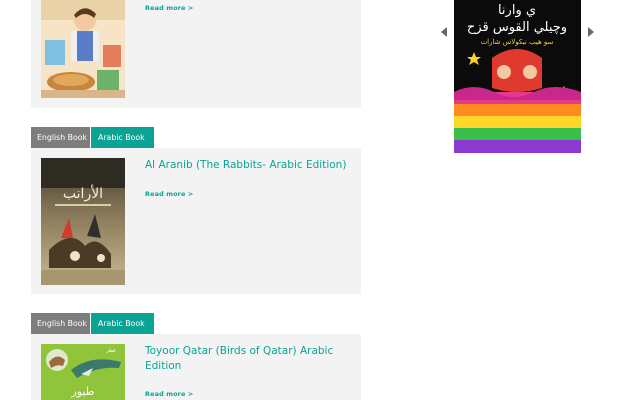  I want to click on right-arrow-icon, so click(591, 33).